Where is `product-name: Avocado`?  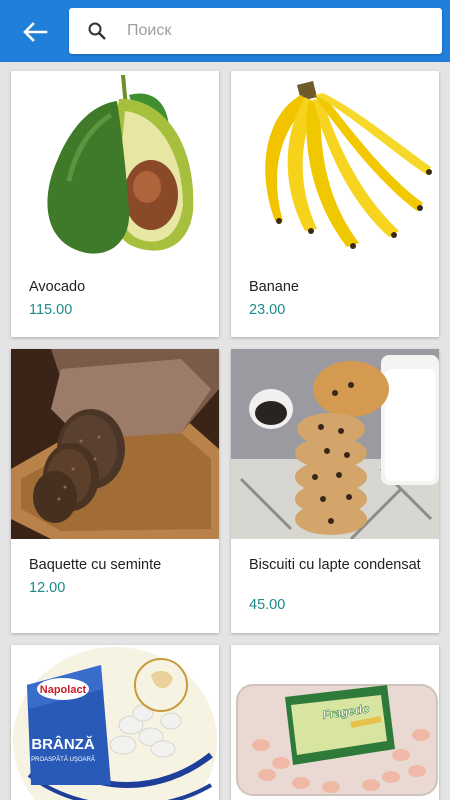 product-name: Avocado is located at coordinates (57, 287).